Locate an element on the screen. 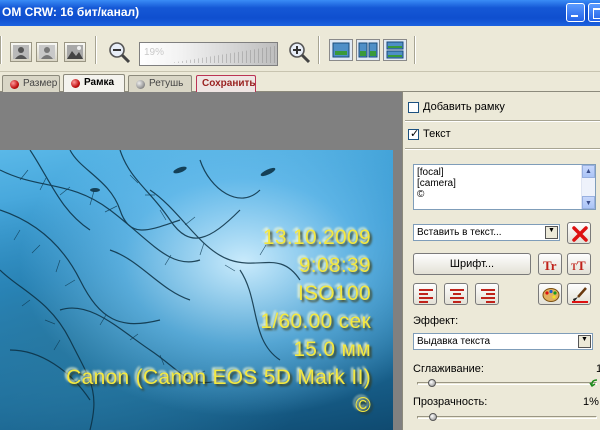 This screenshot has height=430, width=600. single-view-button is located at coordinates (341, 50).